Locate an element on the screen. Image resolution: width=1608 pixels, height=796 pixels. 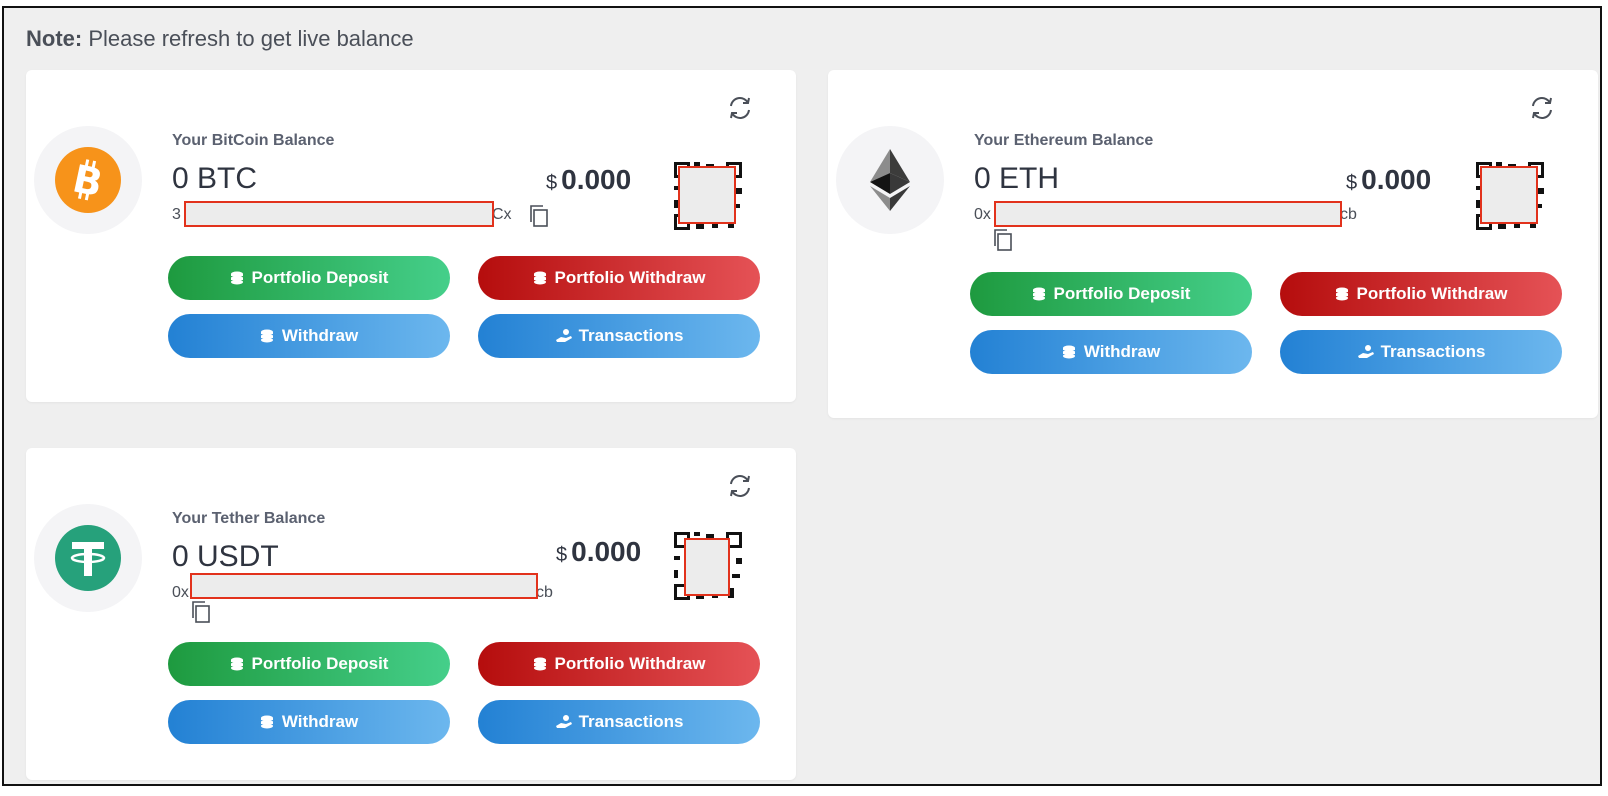
note-text: Please refresh to get live balance is located at coordinates (248, 38).